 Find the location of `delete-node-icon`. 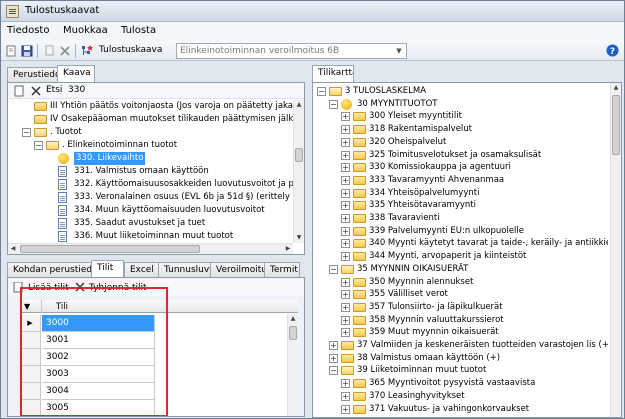

delete-node-icon is located at coordinates (36, 91).